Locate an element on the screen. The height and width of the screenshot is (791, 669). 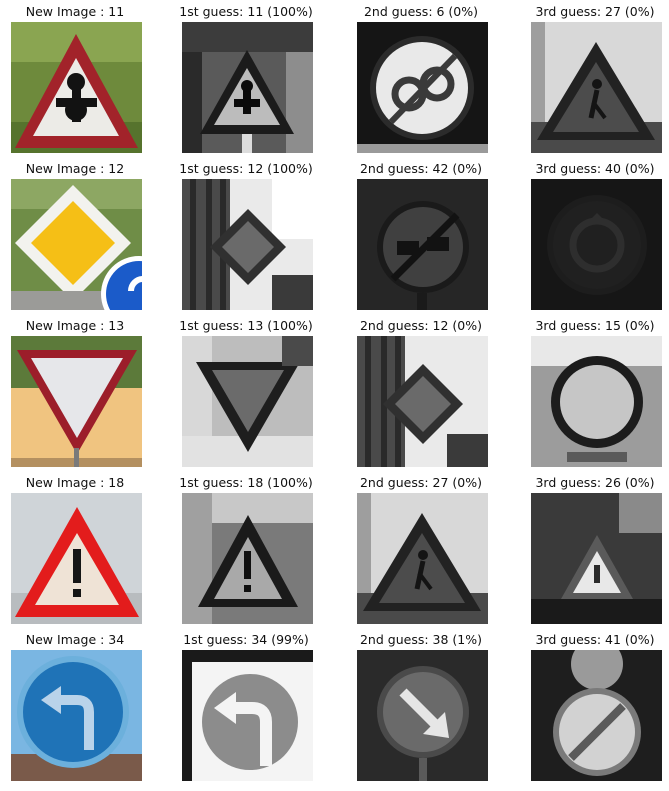
first-guess-title: 1st guess: 12 (100%) is located at coordinates (246, 168).